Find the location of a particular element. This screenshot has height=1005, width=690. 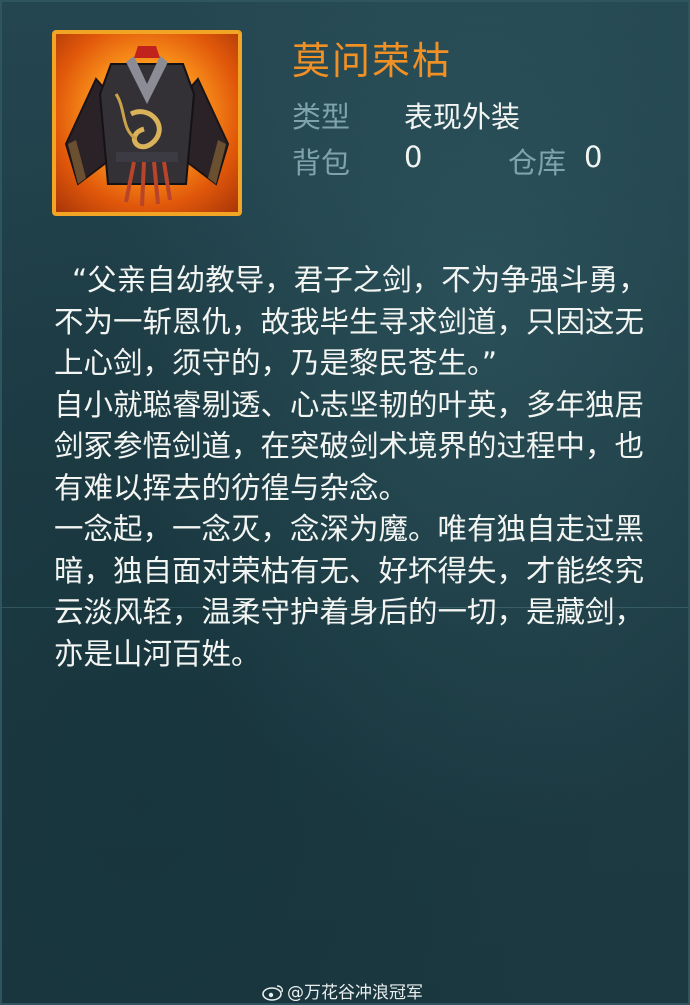

bag-label: 背包 is located at coordinates (321, 163).